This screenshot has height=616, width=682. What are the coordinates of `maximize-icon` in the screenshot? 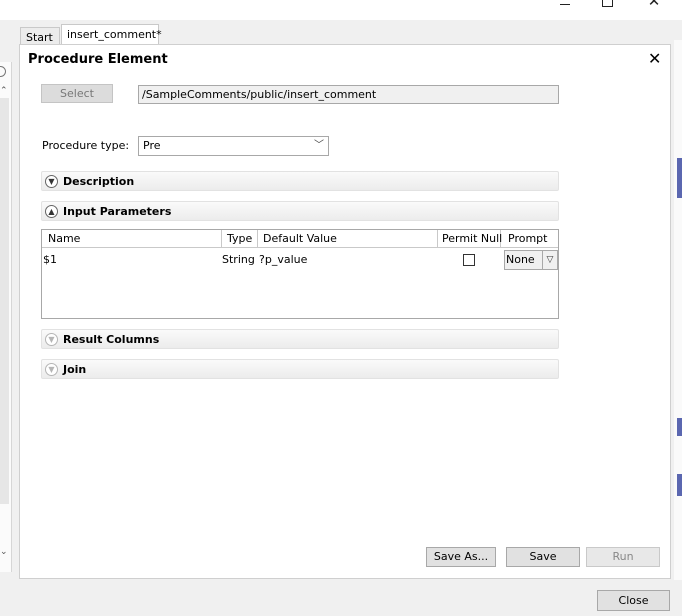 It's located at (607, 4).